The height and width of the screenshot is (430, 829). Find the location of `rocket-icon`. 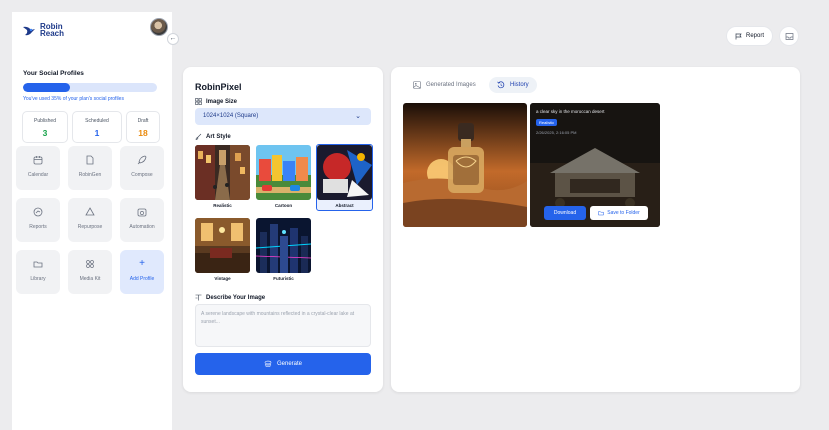

rocket-icon is located at coordinates (142, 160).